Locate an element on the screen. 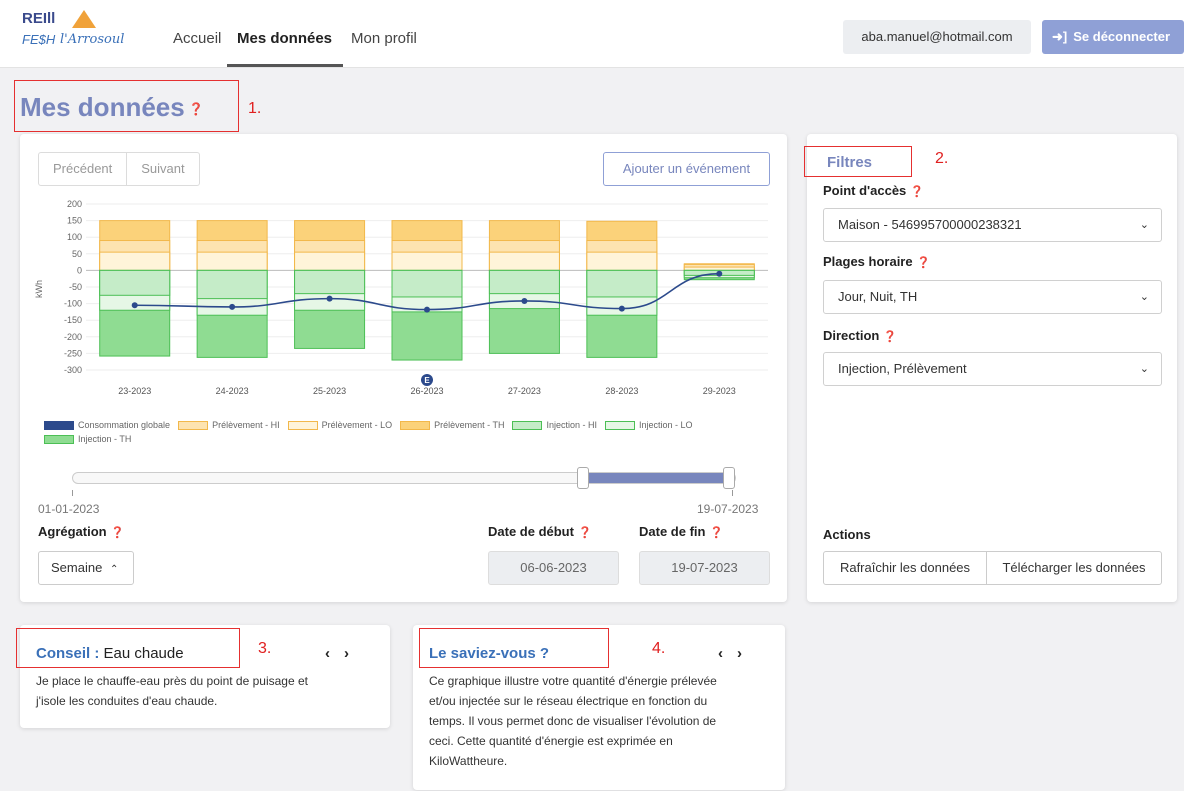 The image size is (1184, 791). bar-injection-hi-24-2023 is located at coordinates (232, 284).